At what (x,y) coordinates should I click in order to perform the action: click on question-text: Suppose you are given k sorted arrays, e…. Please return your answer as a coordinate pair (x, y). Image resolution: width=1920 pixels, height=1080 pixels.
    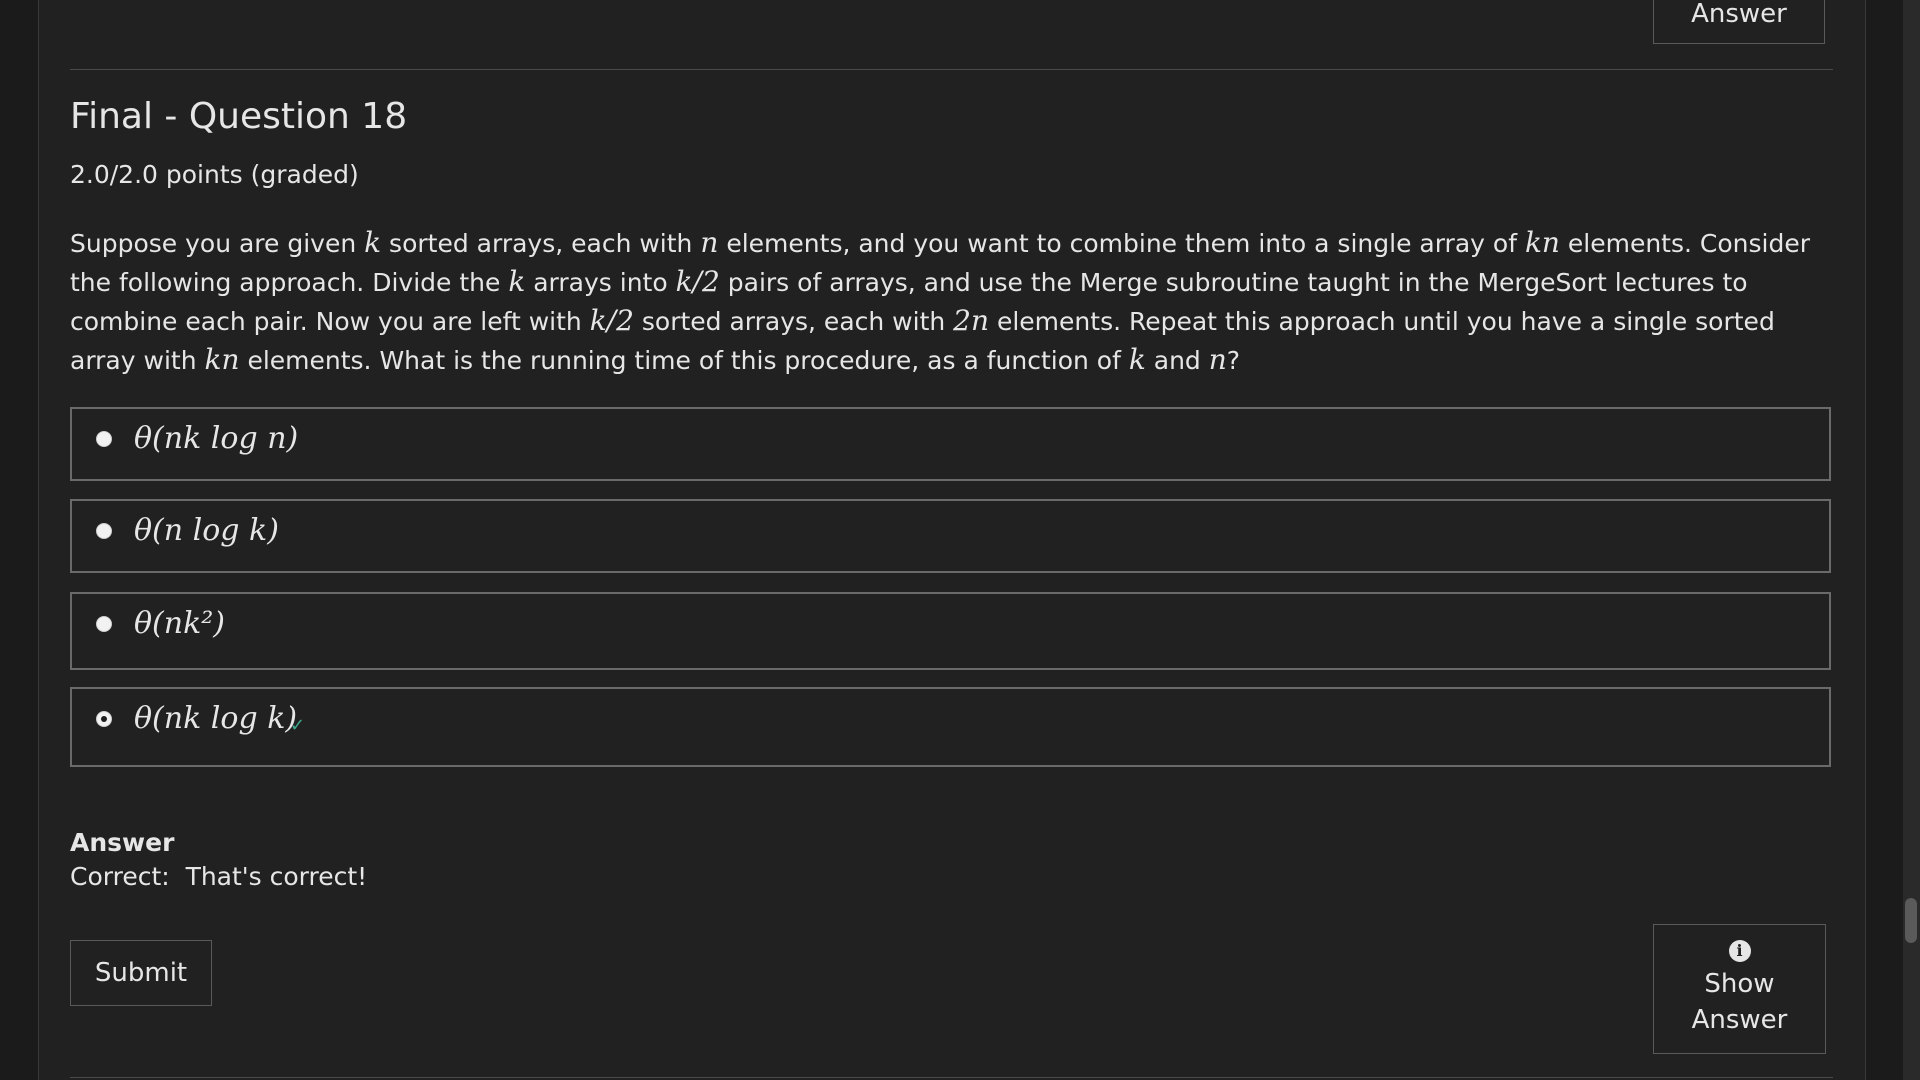
    Looking at the image, I should click on (951, 302).